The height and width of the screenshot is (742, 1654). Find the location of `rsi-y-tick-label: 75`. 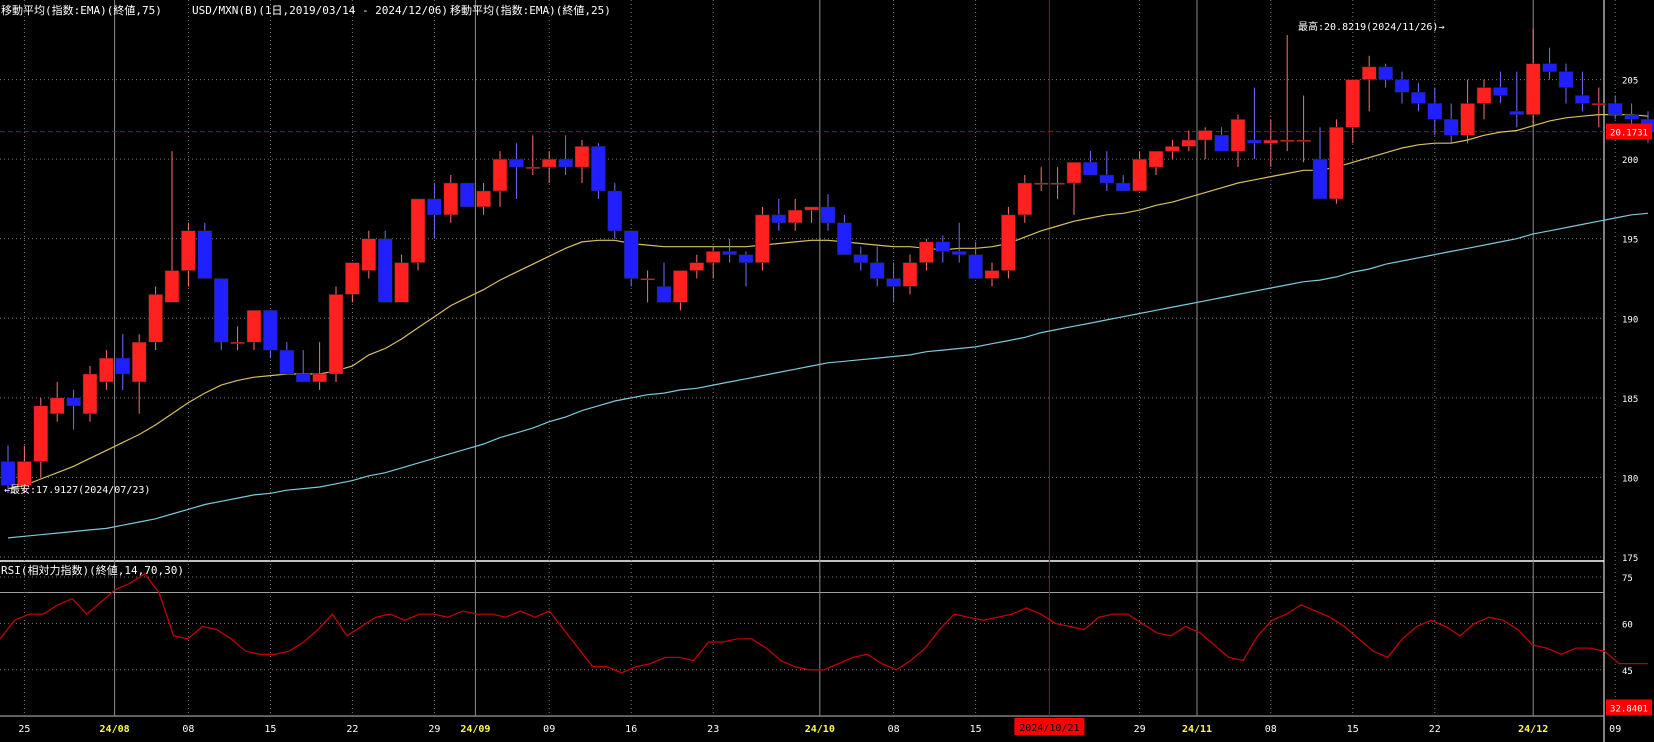

rsi-y-tick-label: 75 is located at coordinates (1627, 579).